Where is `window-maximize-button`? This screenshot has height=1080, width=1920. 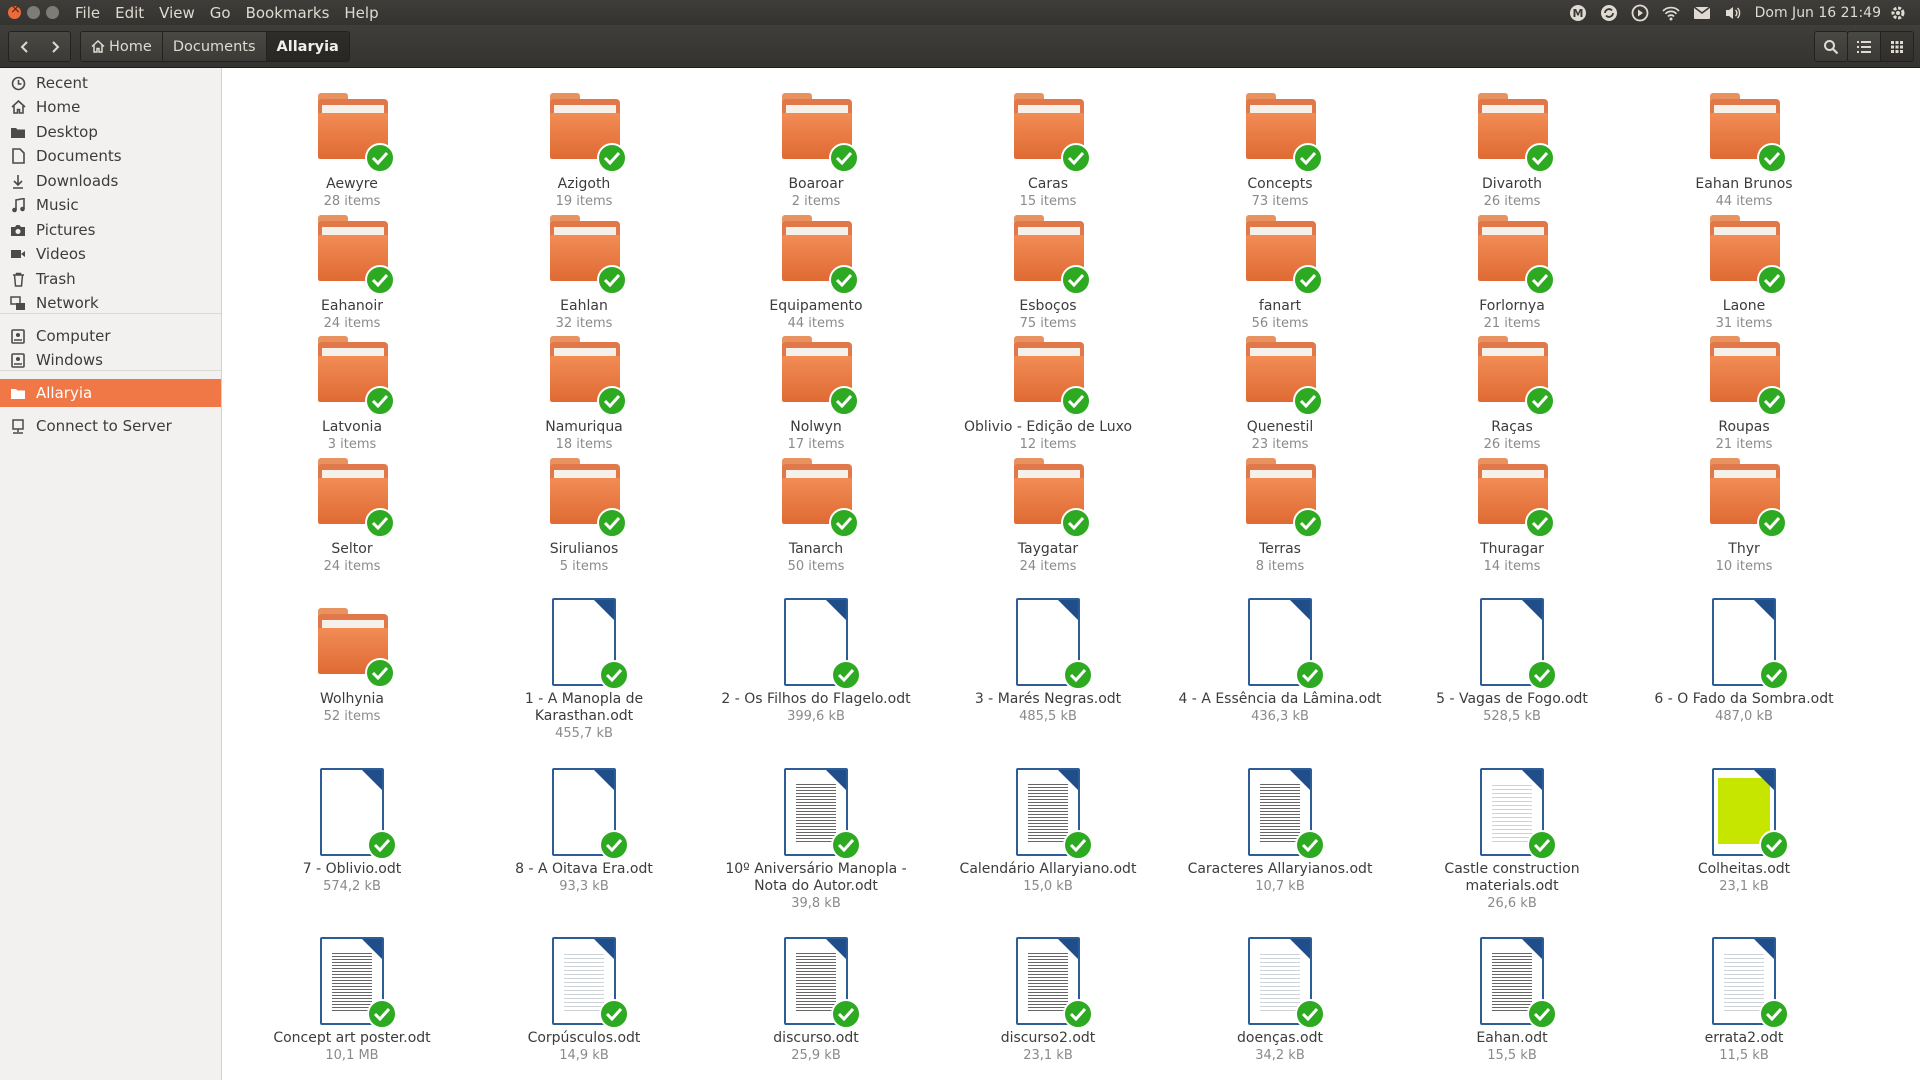
window-maximize-button is located at coordinates (52, 12).